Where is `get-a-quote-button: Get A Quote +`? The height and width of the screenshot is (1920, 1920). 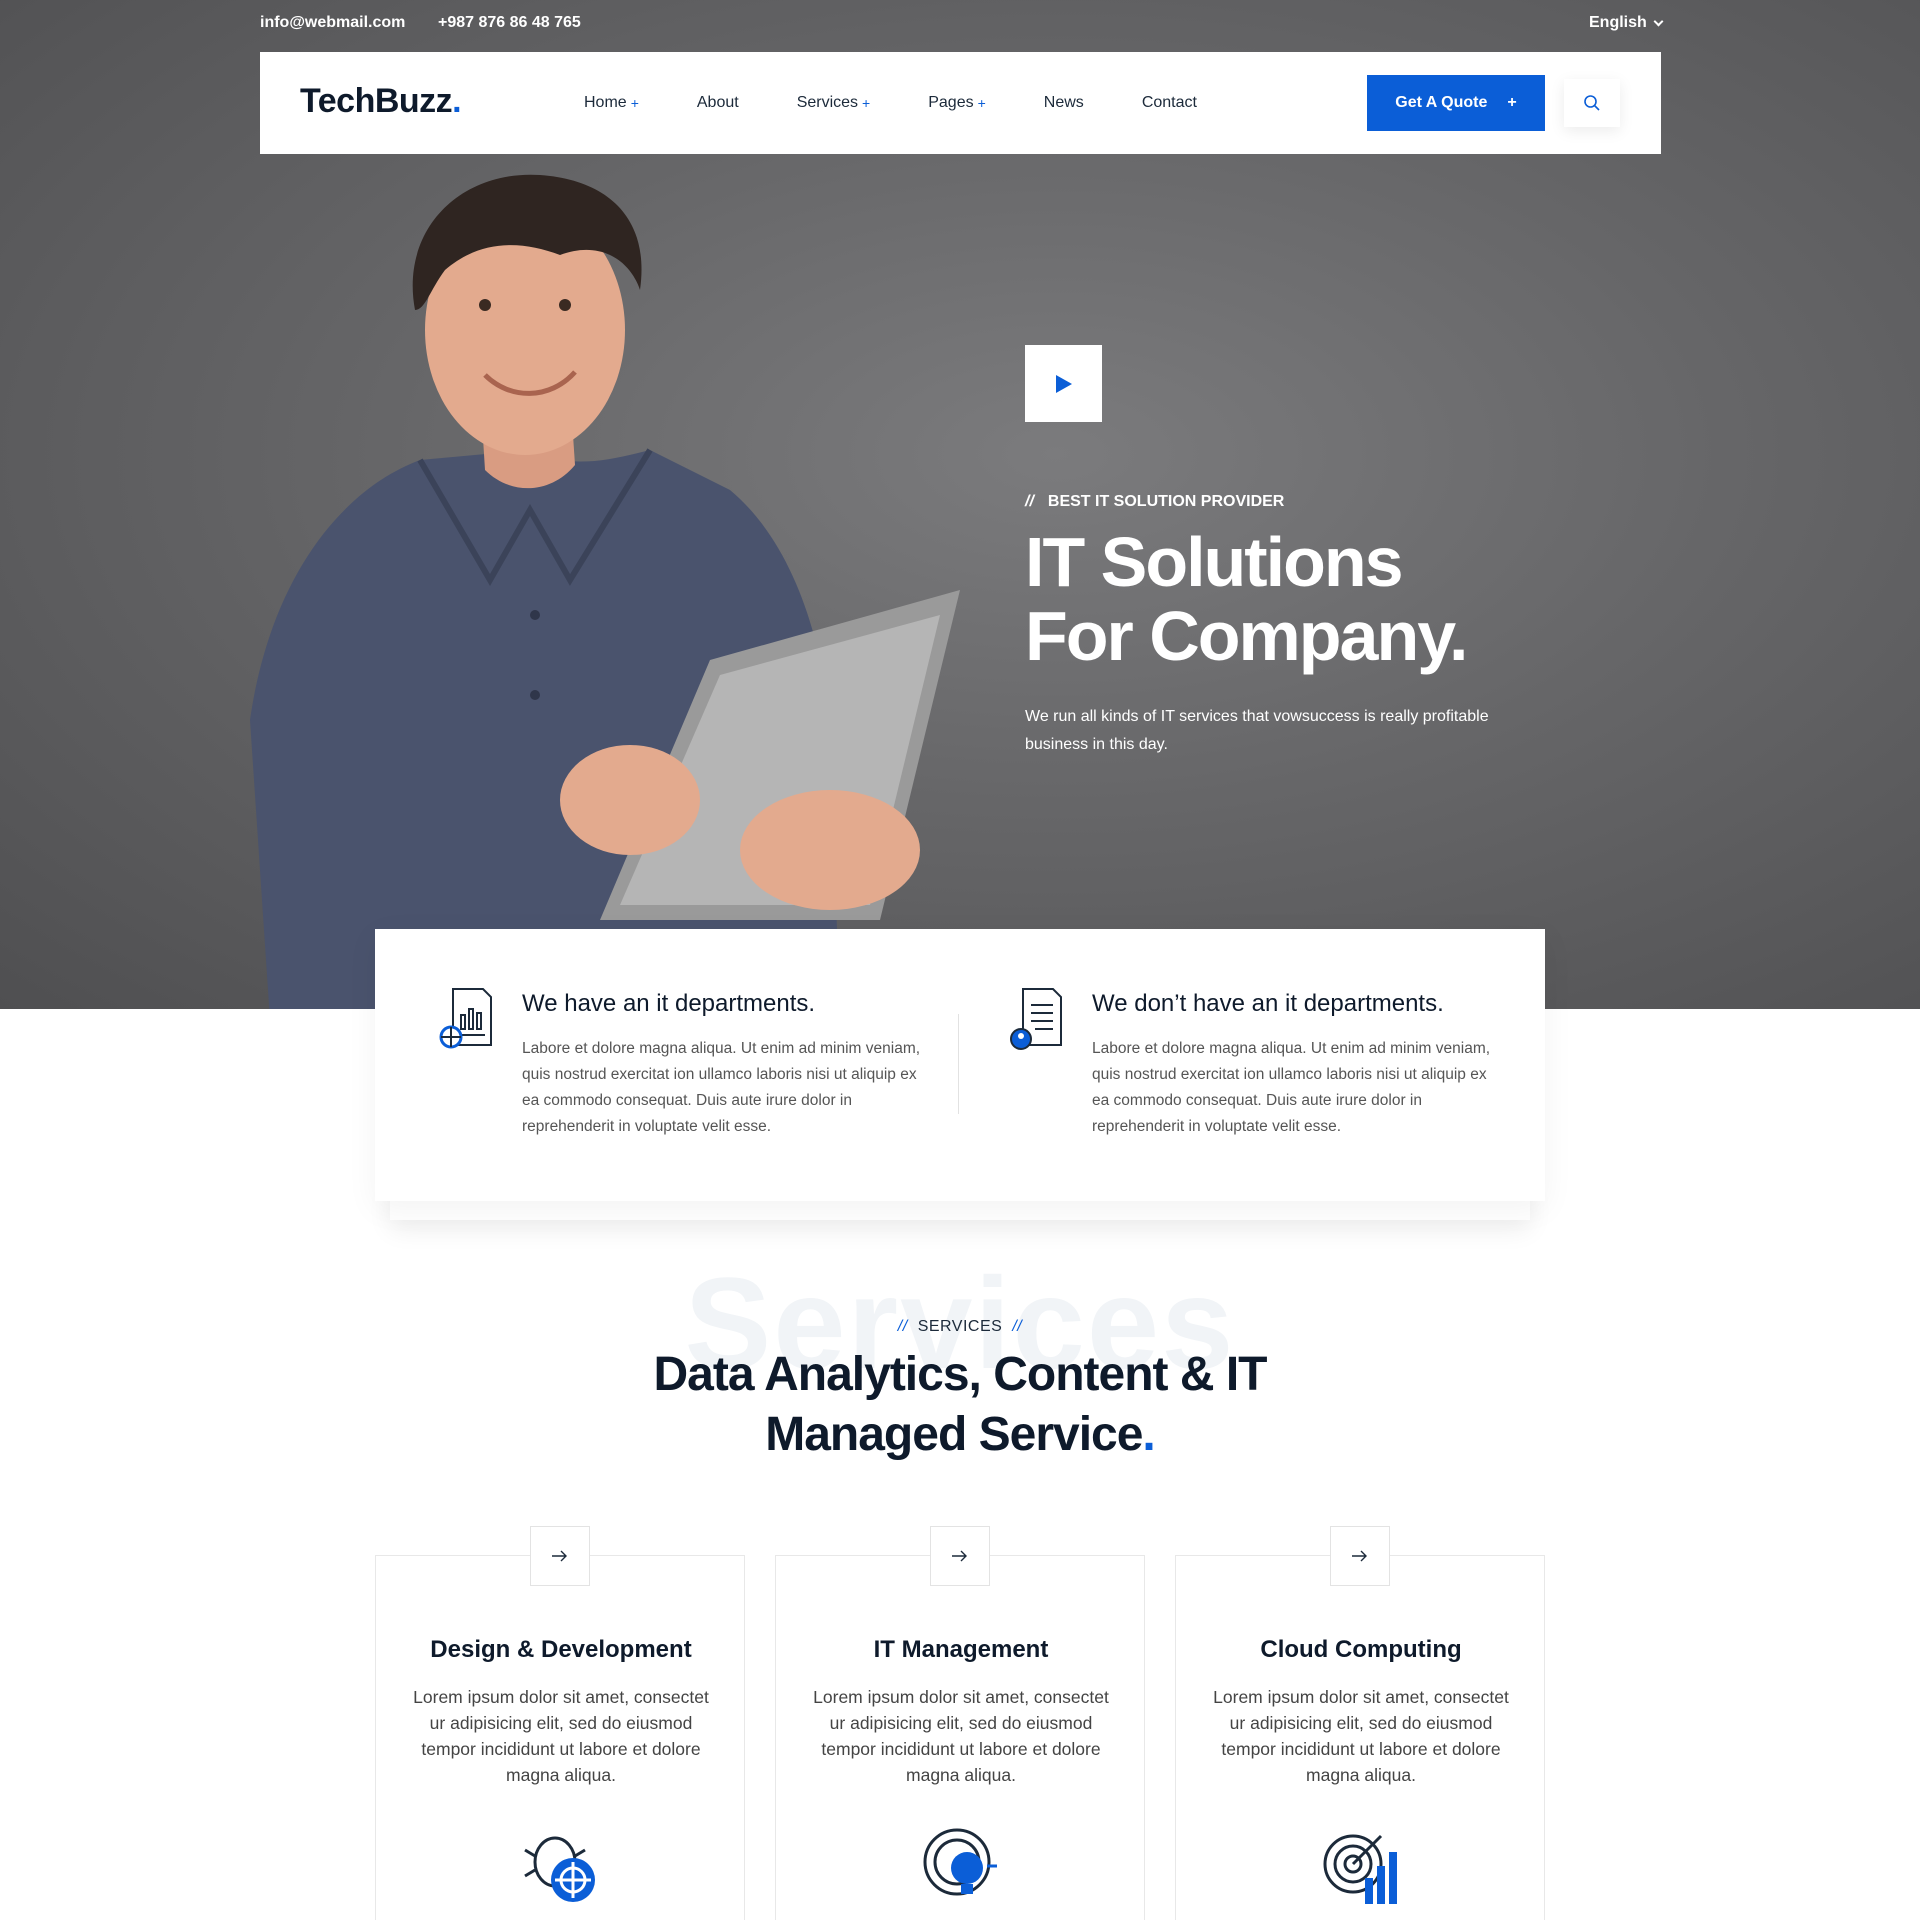 get-a-quote-button: Get A Quote + is located at coordinates (1456, 103).